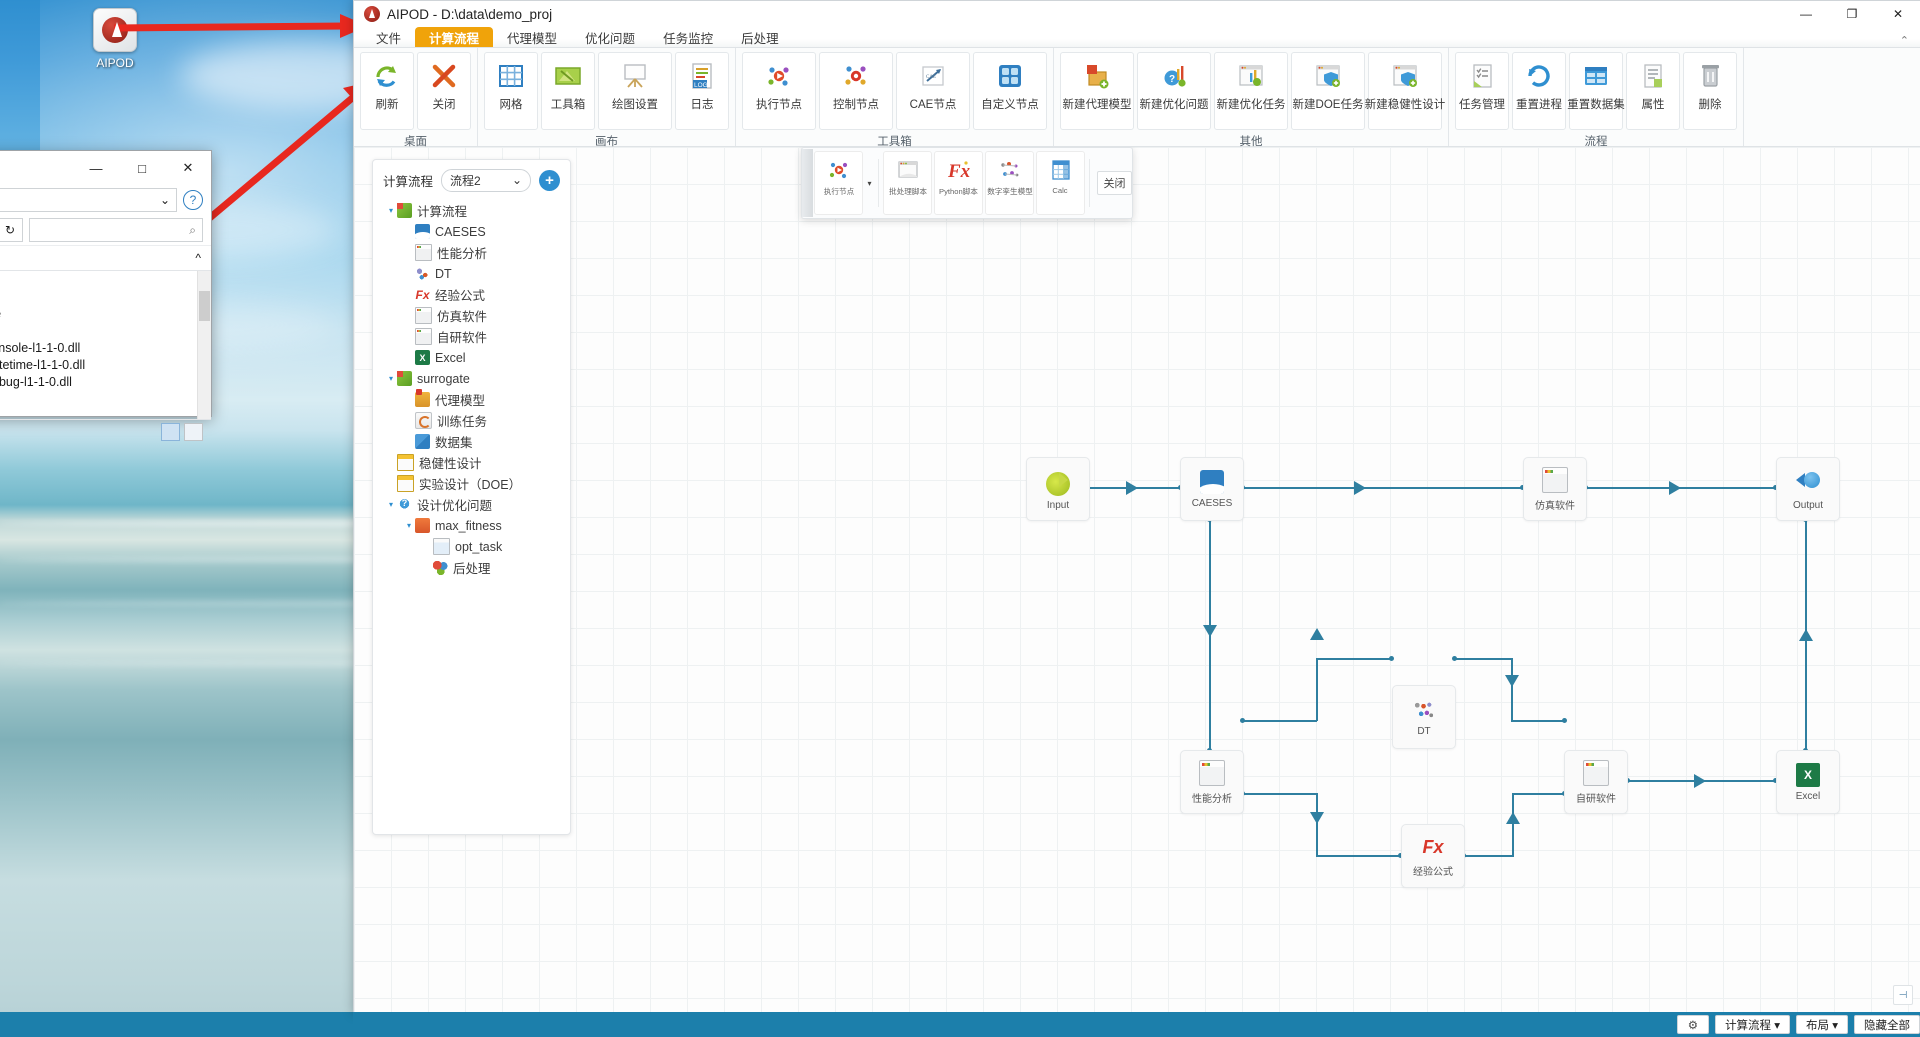  Describe the element at coordinates (1887, 1024) in the screenshot. I see `hide-all-button: 隐藏全部` at that location.